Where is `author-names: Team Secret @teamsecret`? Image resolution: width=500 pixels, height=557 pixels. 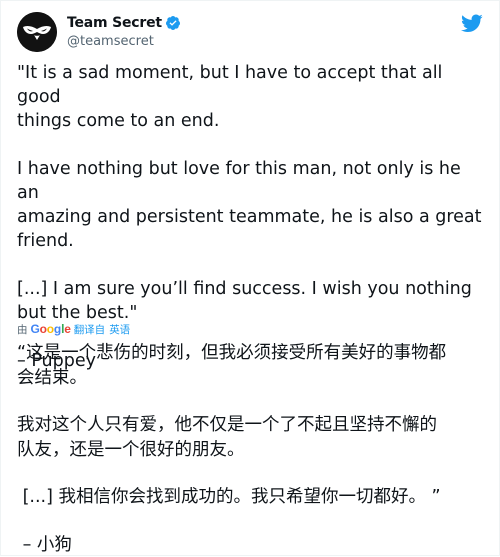
author-names: Team Secret @teamsecret is located at coordinates (124, 31).